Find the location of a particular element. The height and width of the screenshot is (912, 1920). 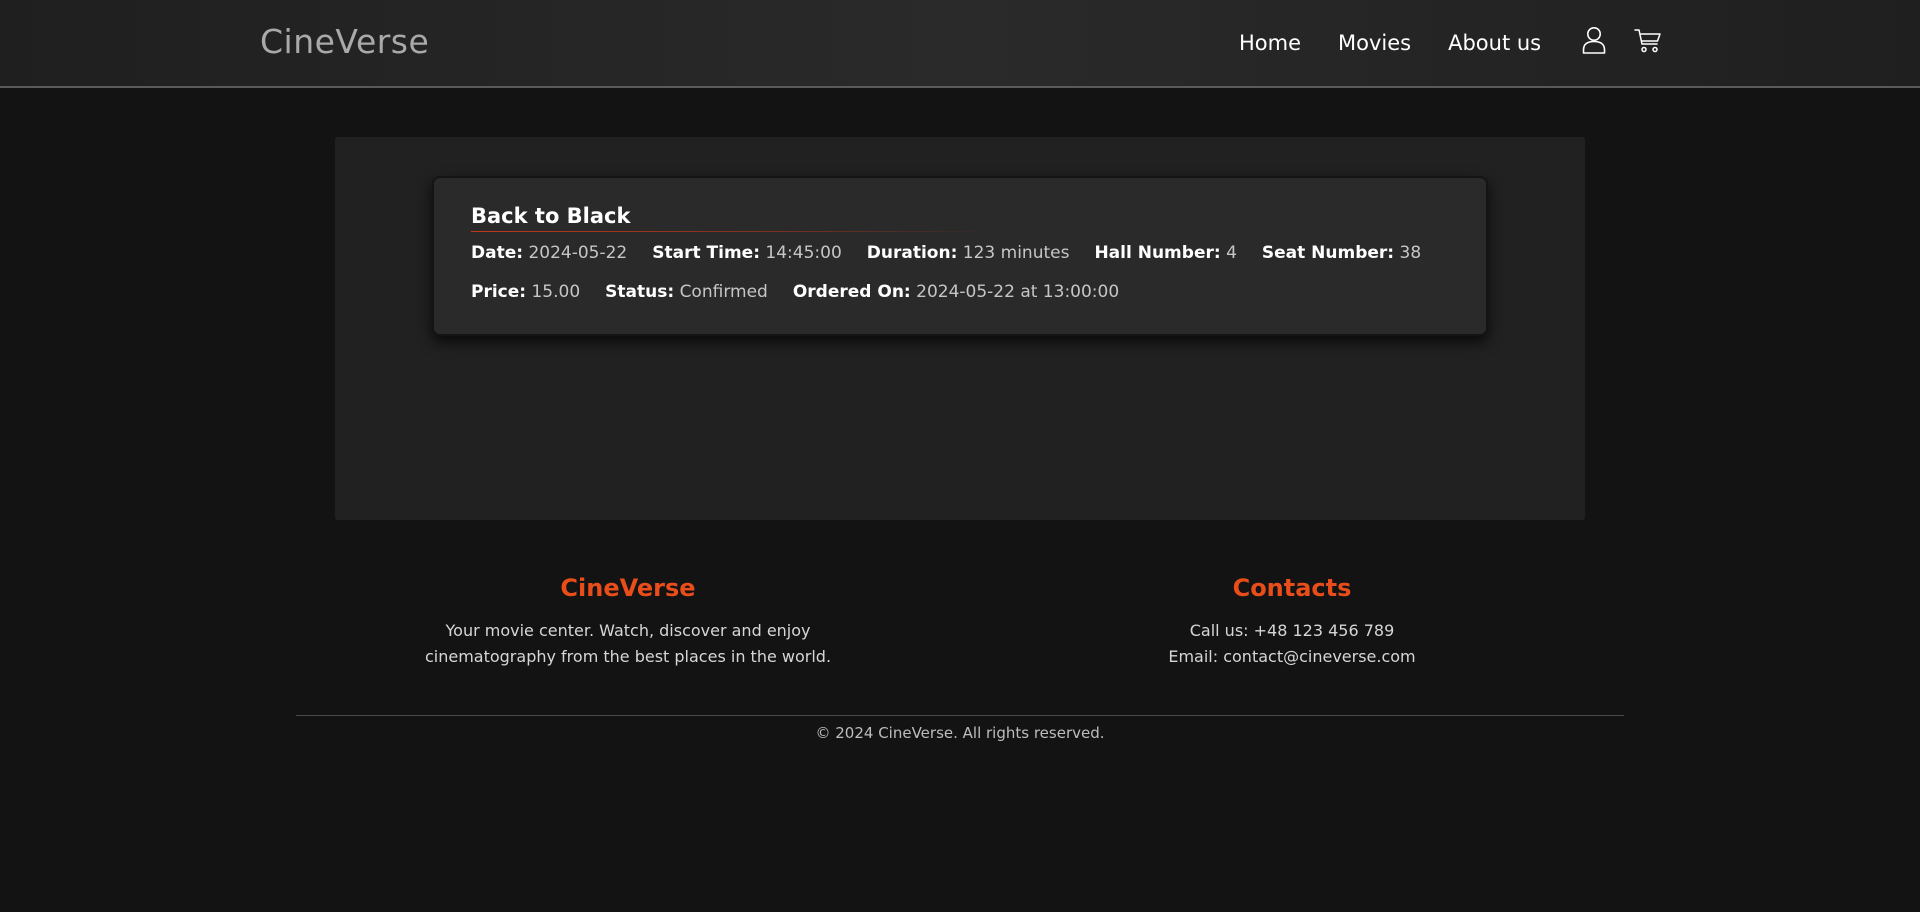

ticket-seat-number: Seat Number: 38 is located at coordinates (1341, 253).